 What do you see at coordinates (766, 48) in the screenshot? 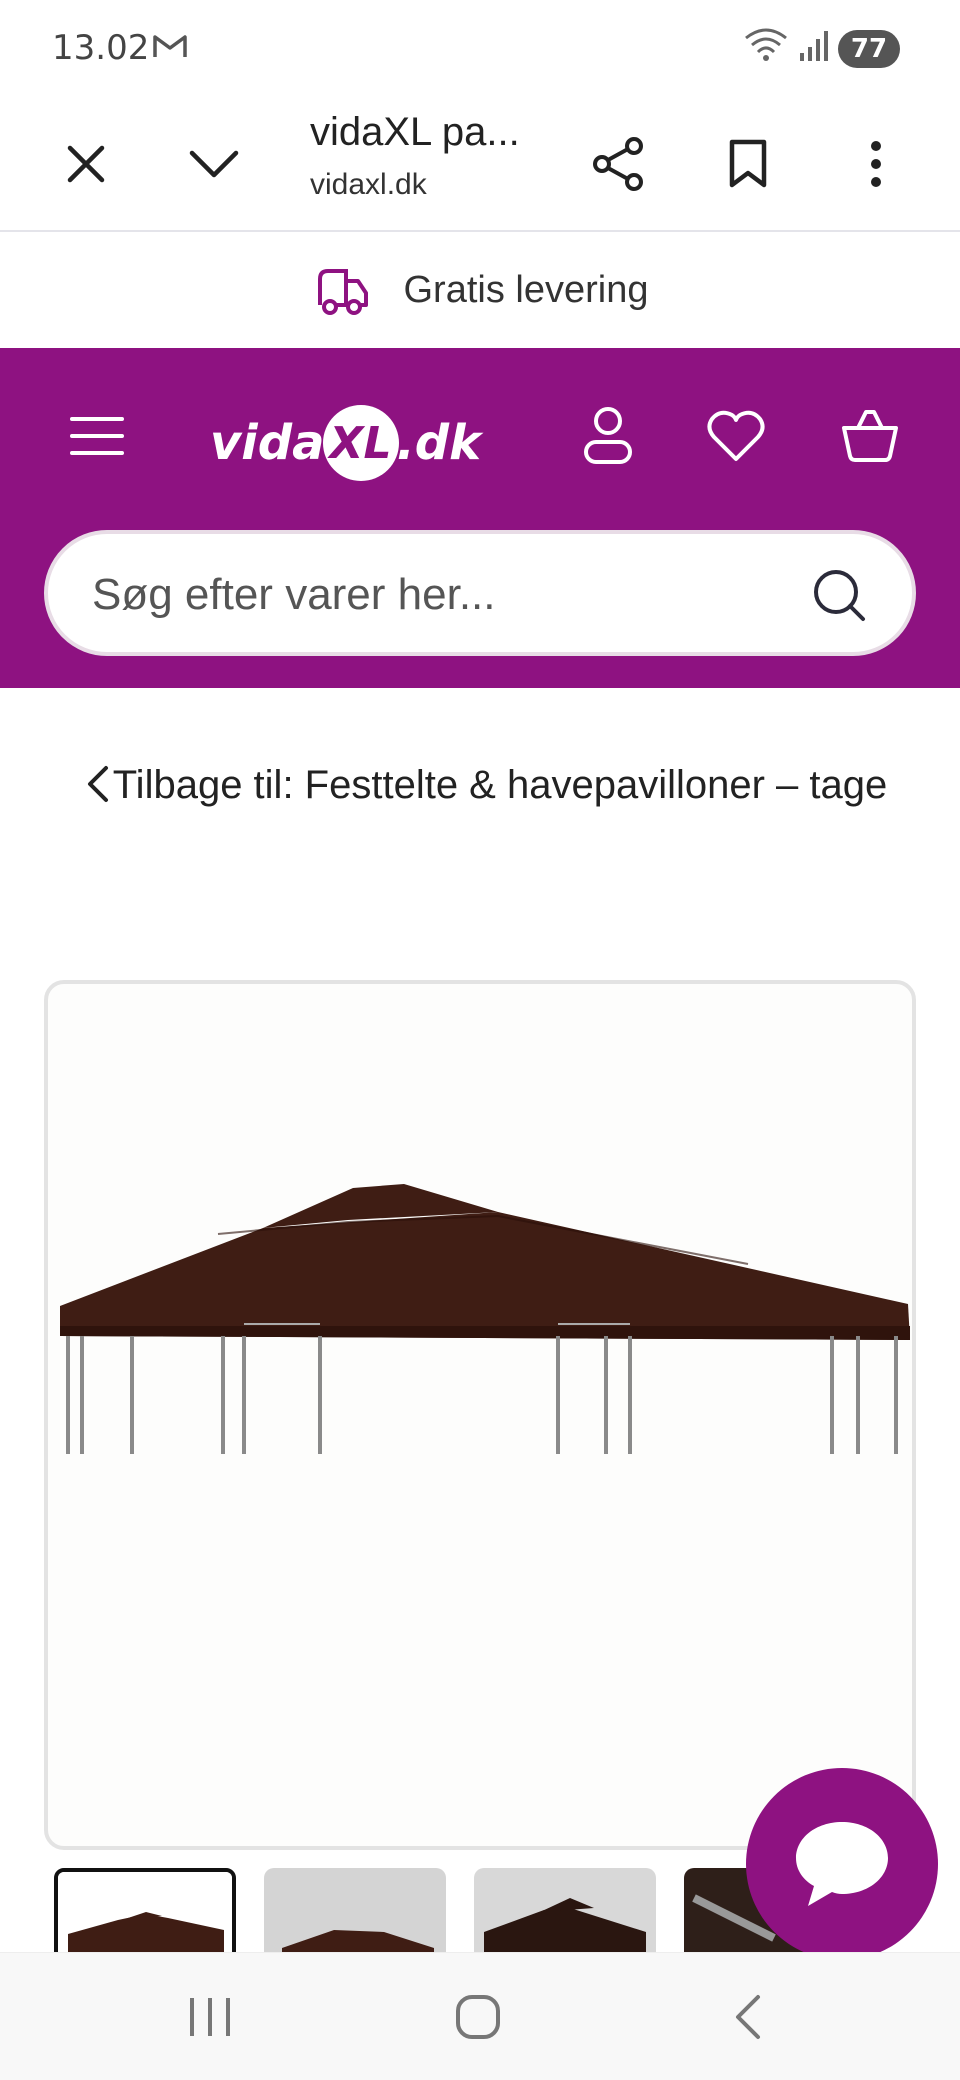
I see `wifi-icon` at bounding box center [766, 48].